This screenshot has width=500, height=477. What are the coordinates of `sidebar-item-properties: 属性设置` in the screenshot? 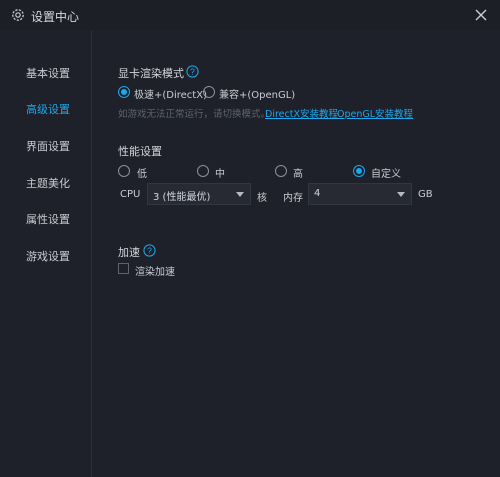 It's located at (48, 219).